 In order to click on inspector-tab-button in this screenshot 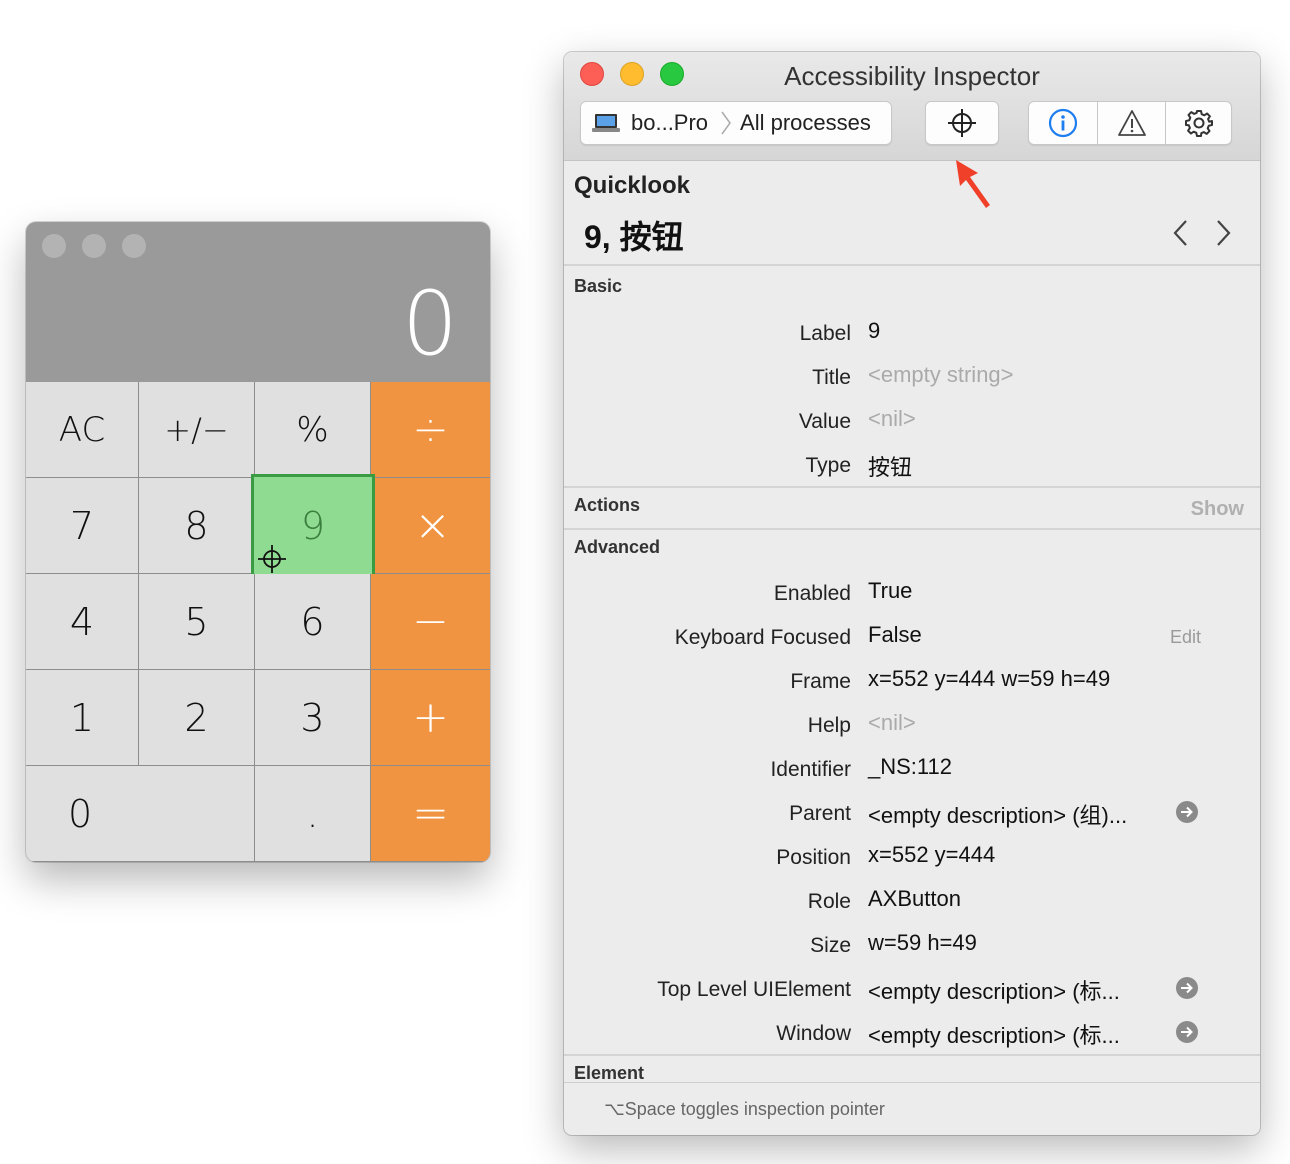, I will do `click(1063, 123)`.